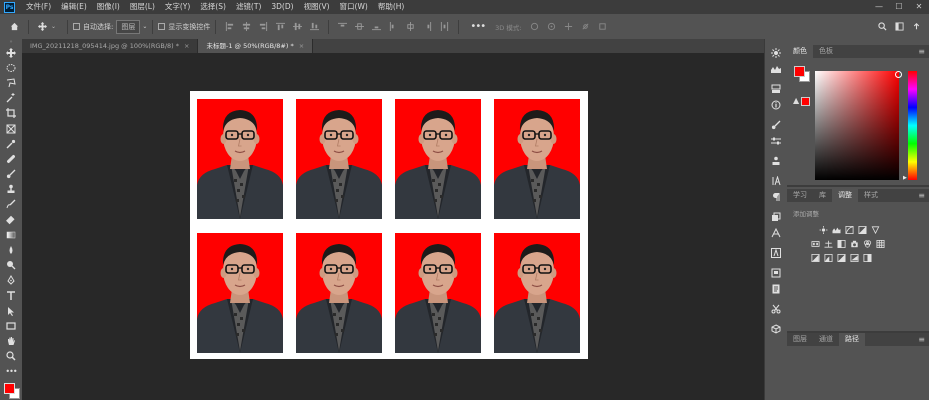 The height and width of the screenshot is (400, 929). What do you see at coordinates (776, 141) in the screenshot?
I see `strip-tool-presets` at bounding box center [776, 141].